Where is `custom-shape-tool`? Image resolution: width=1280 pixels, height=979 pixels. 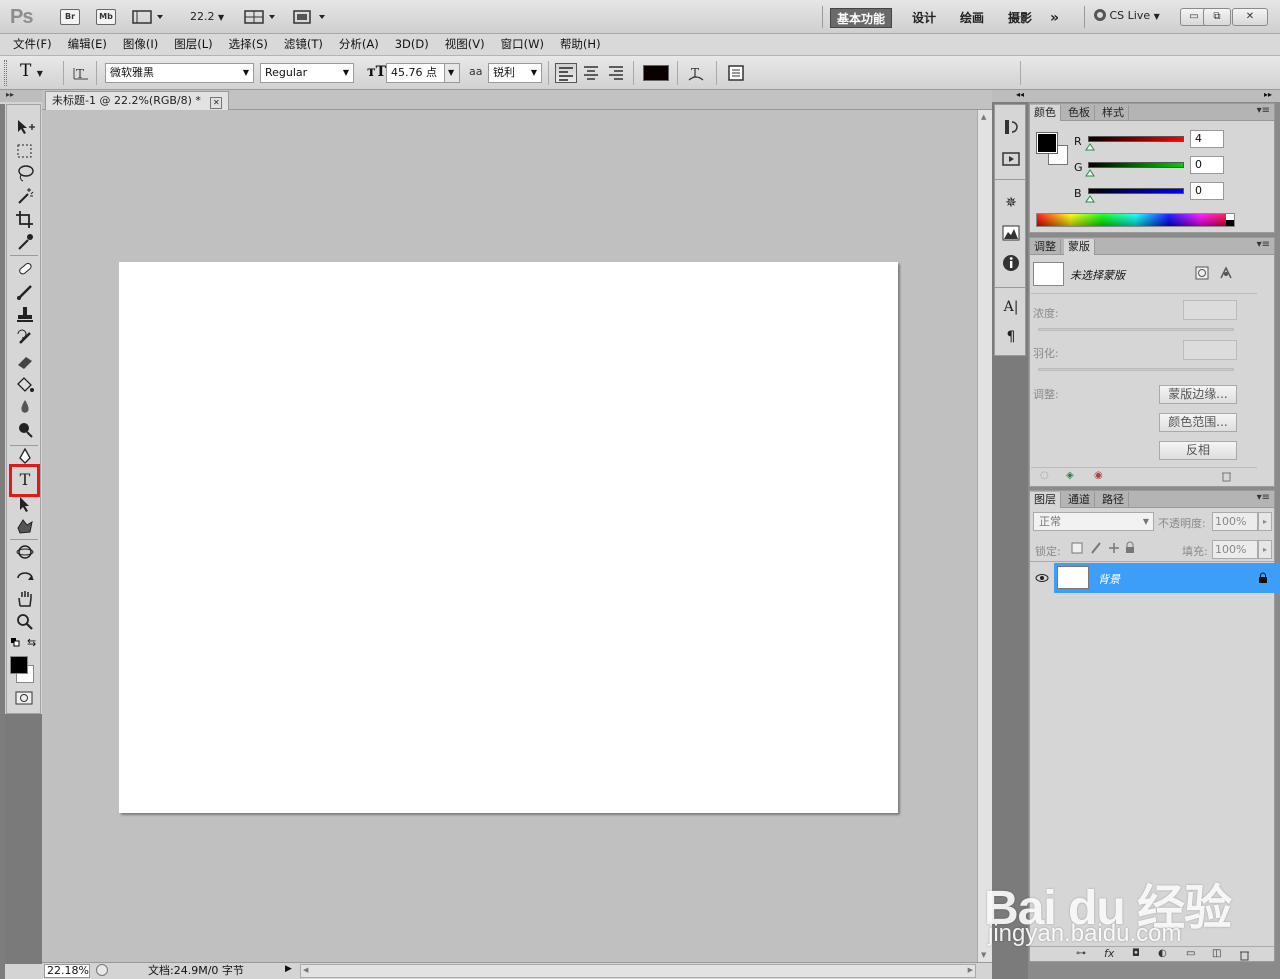 custom-shape-tool is located at coordinates (25, 526).